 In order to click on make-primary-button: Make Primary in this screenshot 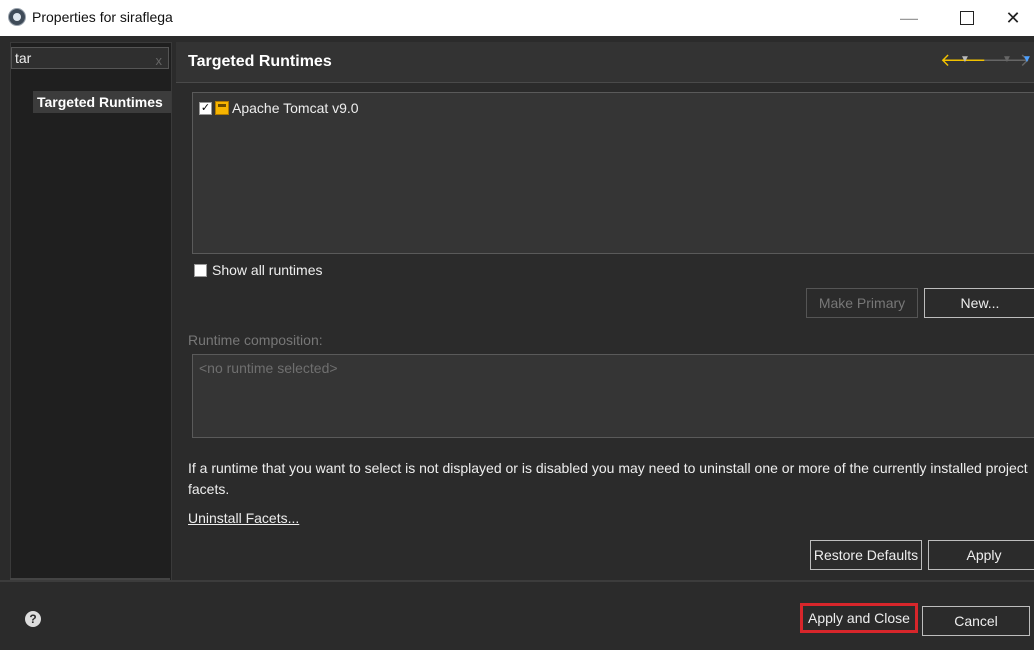, I will do `click(862, 303)`.